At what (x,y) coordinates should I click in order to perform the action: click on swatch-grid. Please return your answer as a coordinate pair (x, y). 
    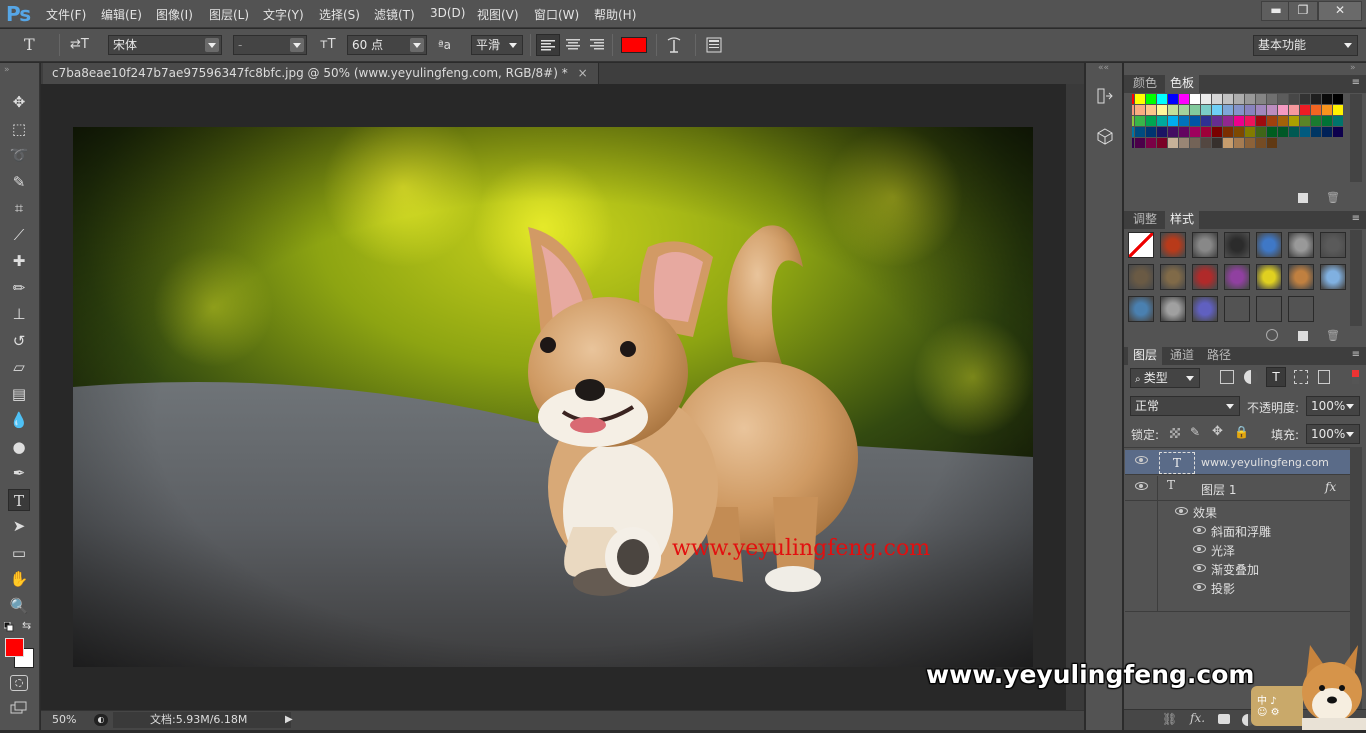
    Looking at the image, I should click on (1236, 135).